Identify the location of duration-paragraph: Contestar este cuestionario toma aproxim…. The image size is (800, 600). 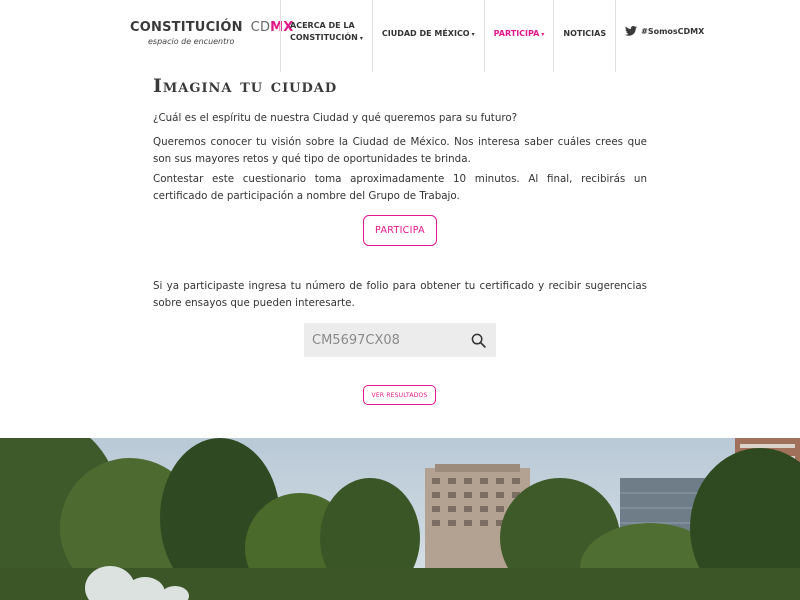
(400, 187).